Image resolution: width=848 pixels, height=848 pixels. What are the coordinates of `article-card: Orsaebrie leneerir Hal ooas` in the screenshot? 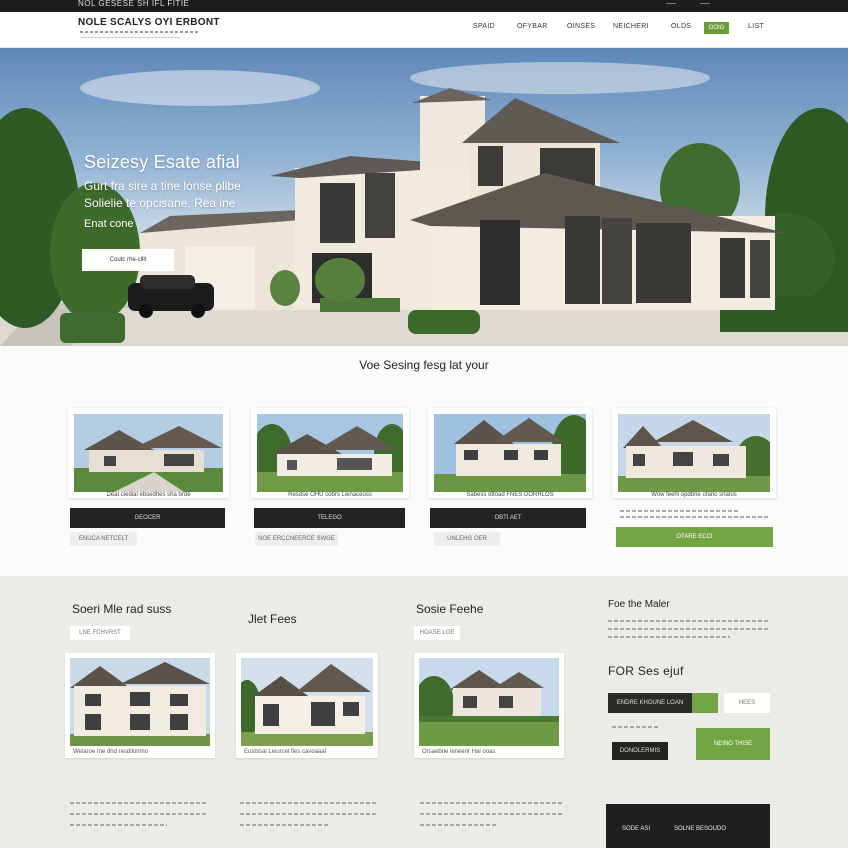 It's located at (489, 705).